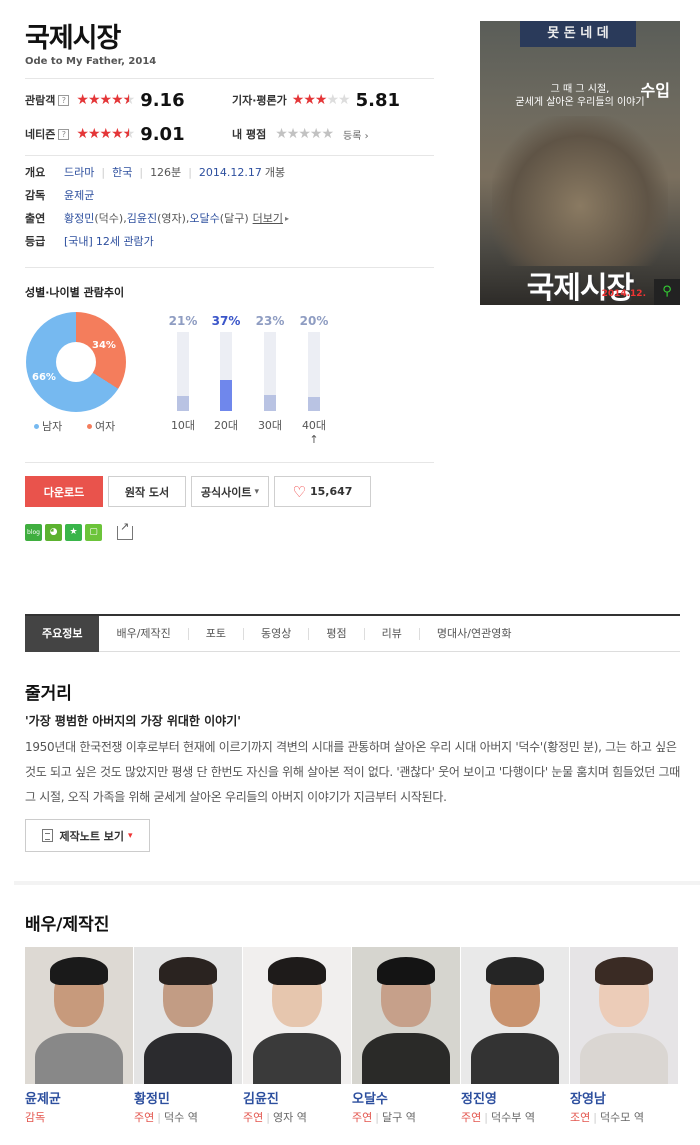 The height and width of the screenshot is (1145, 700). Describe the element at coordinates (33, 532) in the screenshot. I see `blog-share-icon: blog` at that location.